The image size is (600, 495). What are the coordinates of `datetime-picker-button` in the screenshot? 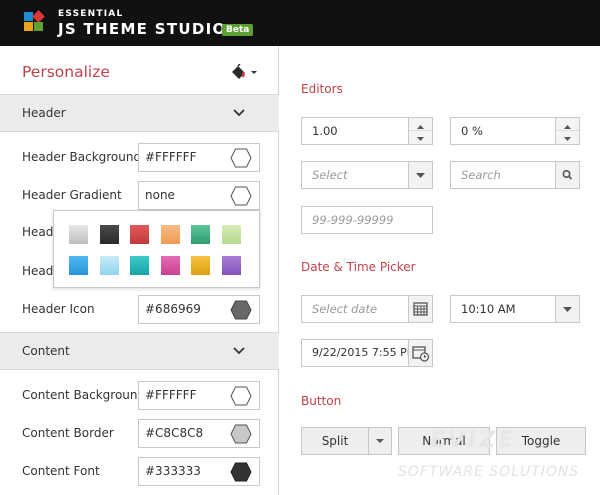 It's located at (420, 353).